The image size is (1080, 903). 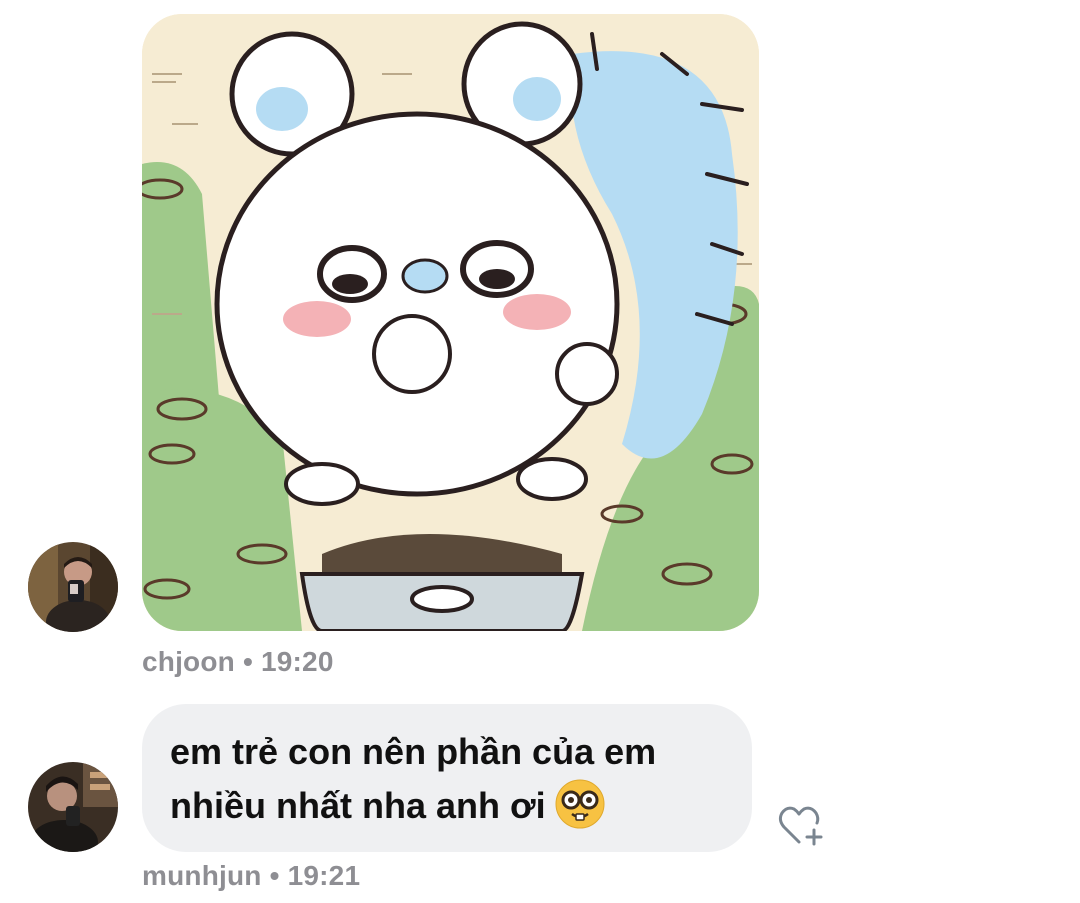 I want to click on sender-name: munhjun, so click(x=202, y=875).